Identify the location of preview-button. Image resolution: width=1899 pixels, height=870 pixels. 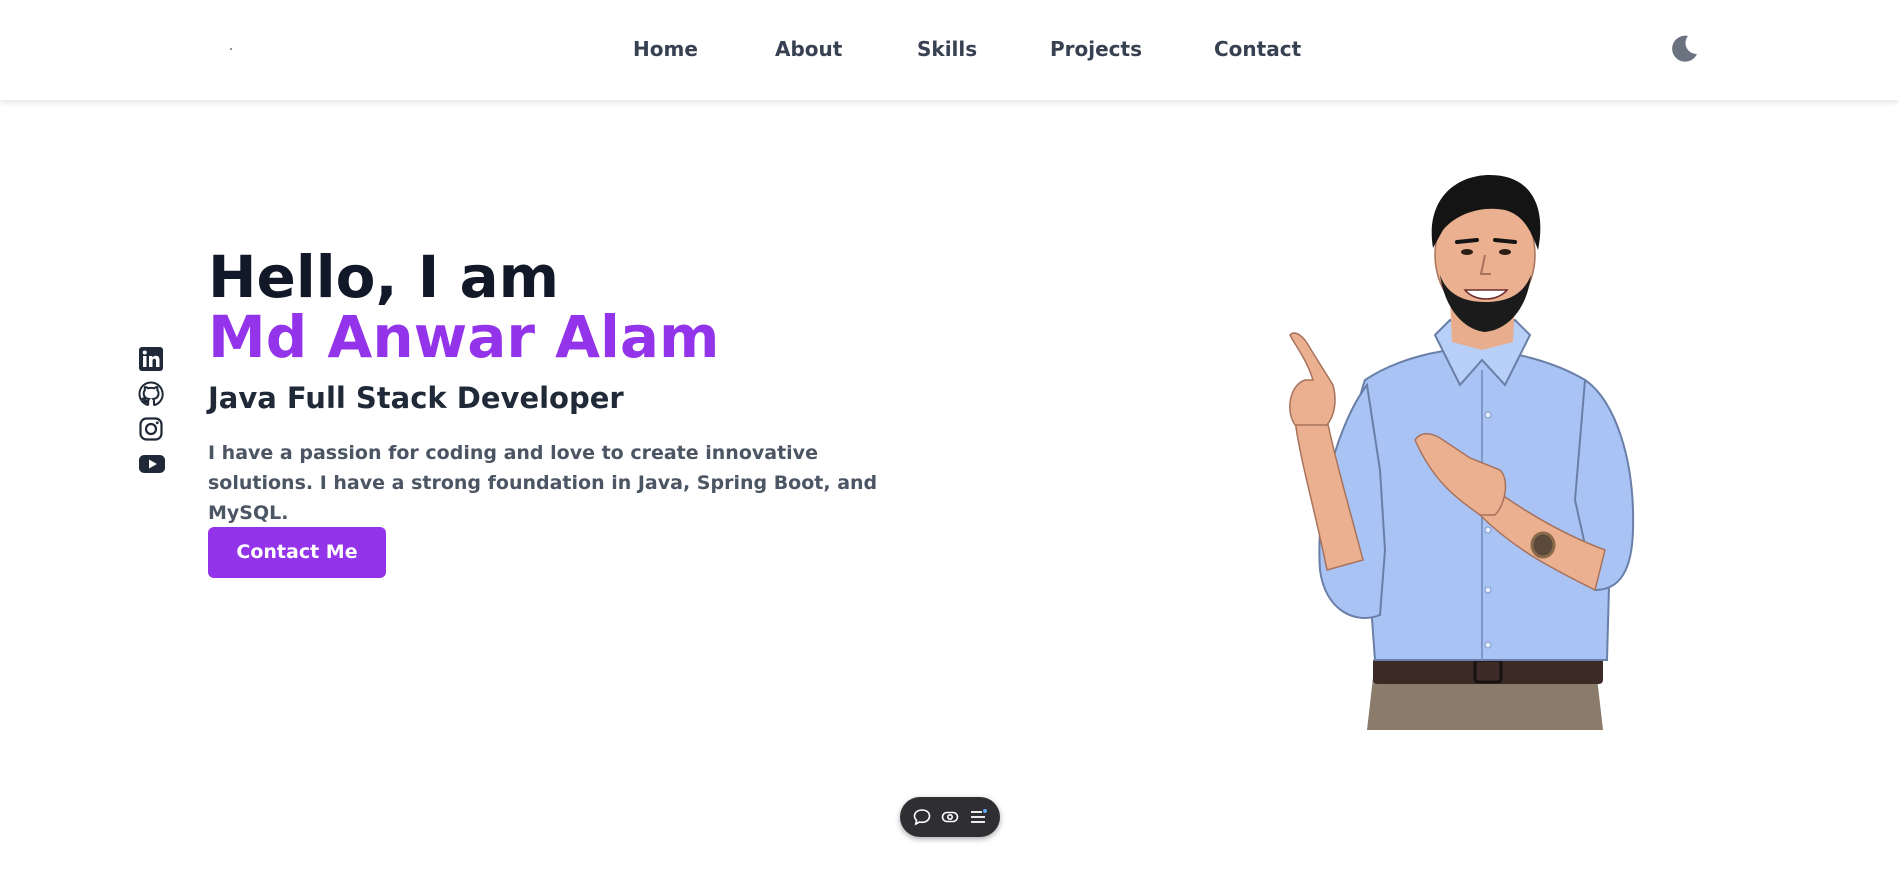
(950, 817).